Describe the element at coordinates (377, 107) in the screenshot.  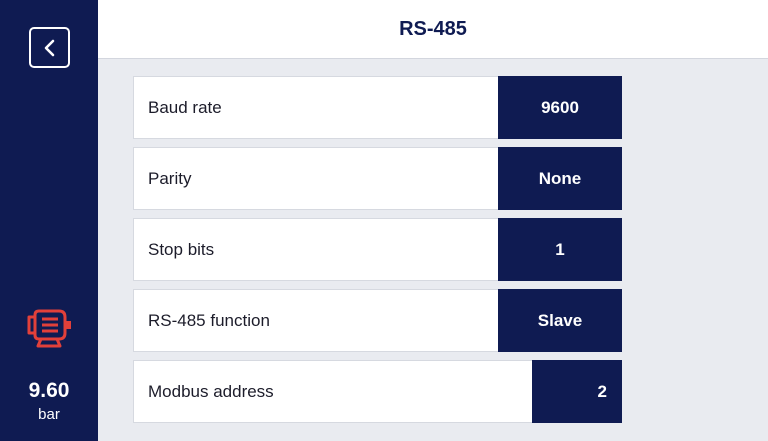
I see `setting-row-baud-rate: Baud rate 9600` at that location.